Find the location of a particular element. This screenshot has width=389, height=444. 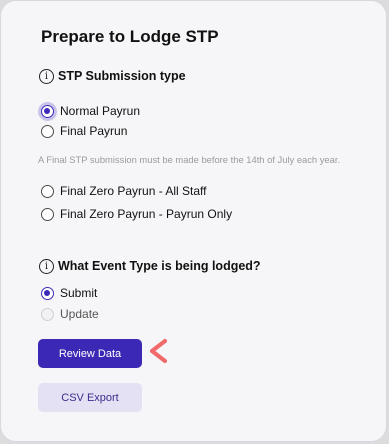

radio-final-payrun: Final Payrun is located at coordinates (84, 131).